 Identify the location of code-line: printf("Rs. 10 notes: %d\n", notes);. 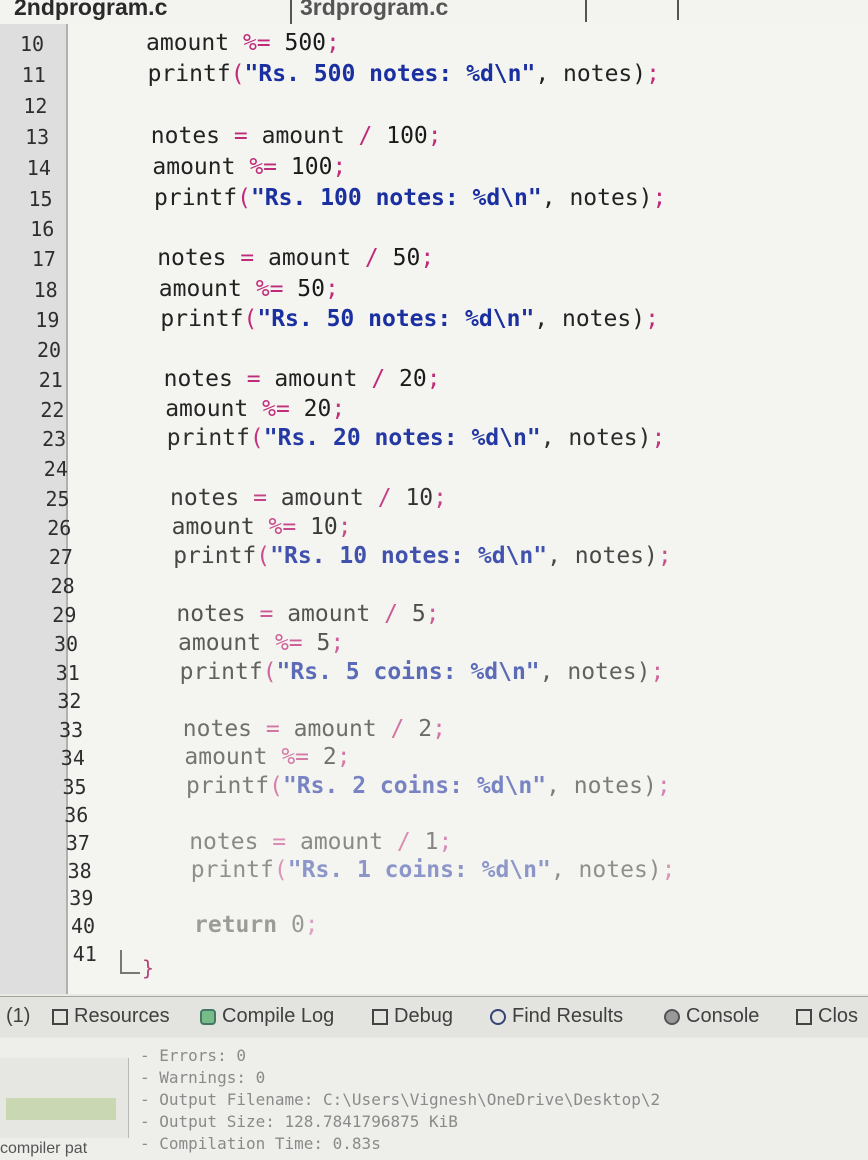
(422, 556).